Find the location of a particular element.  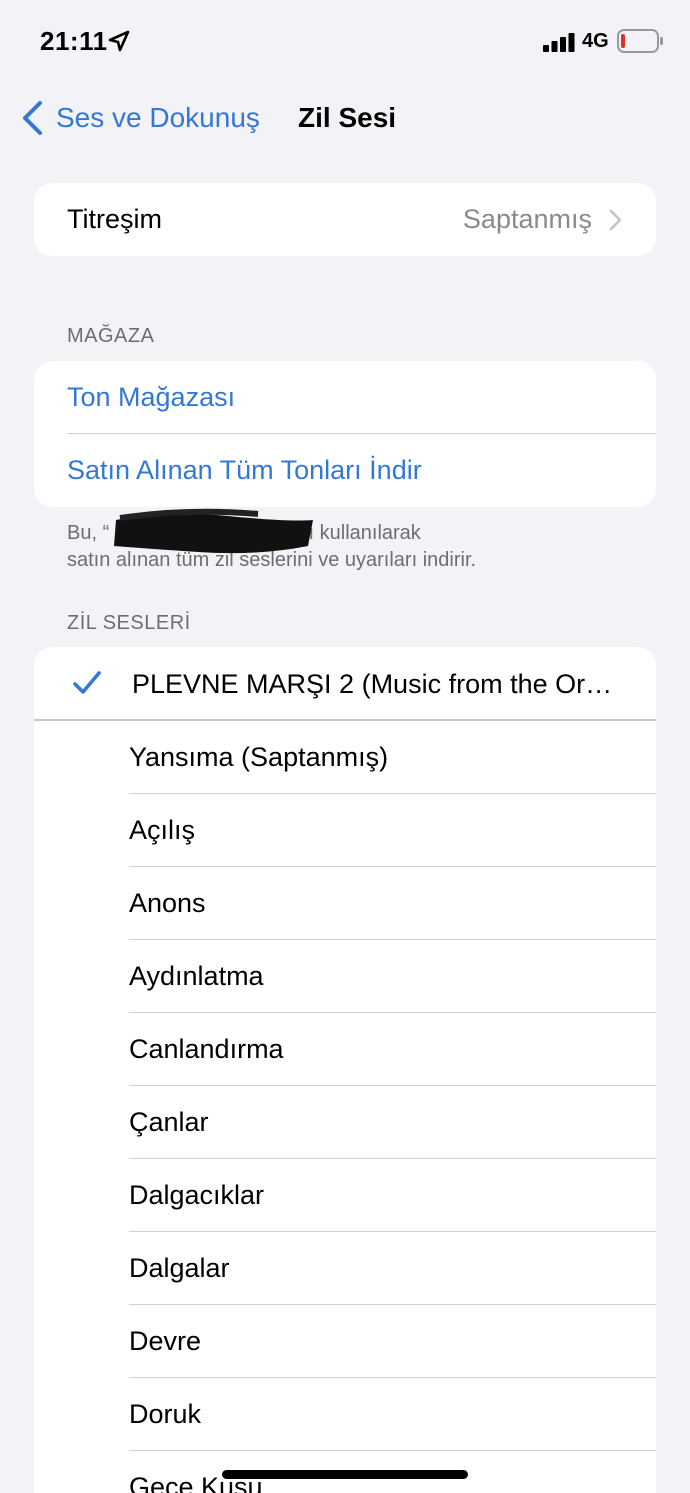

back-button: Ses ve Dokunuş is located at coordinates (140, 118).